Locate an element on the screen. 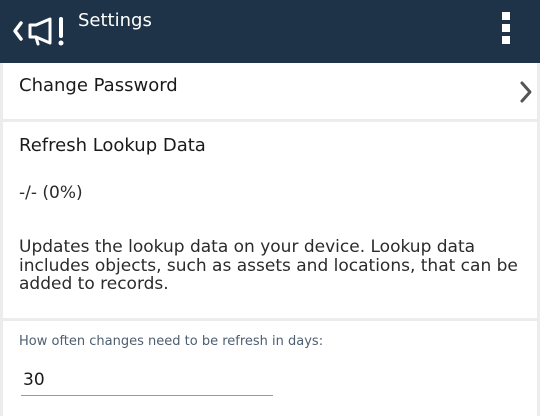  chevron-left-icon is located at coordinates (18, 31).